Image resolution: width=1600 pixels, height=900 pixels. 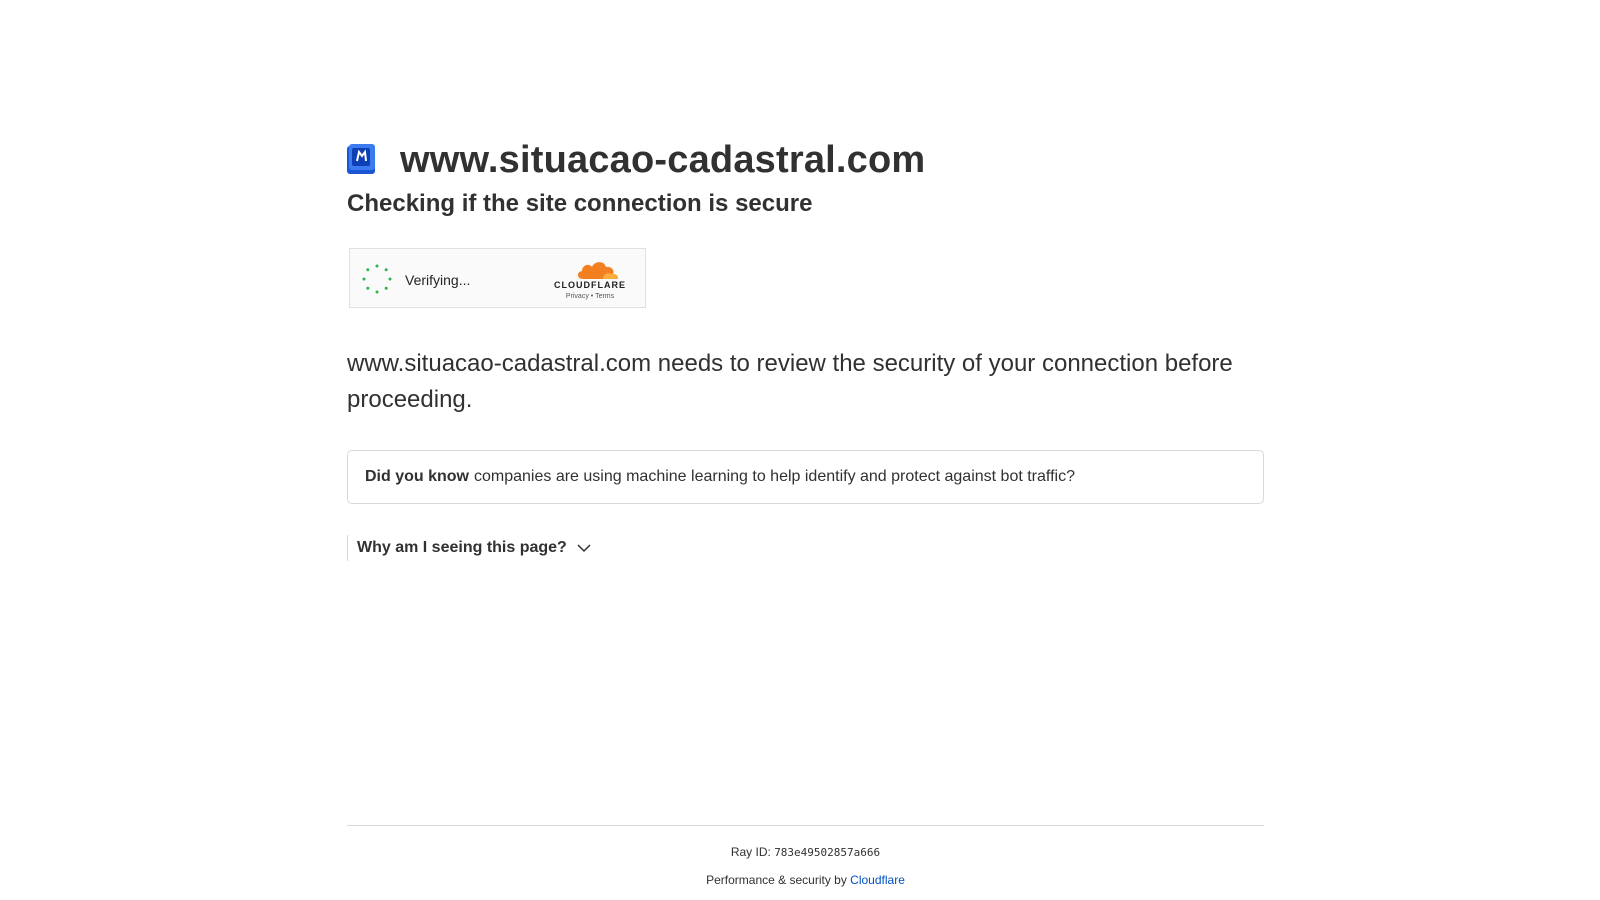 I want to click on cloudflare-brand: CLOUDFLARE Privacy • Terms, so click(x=590, y=279).